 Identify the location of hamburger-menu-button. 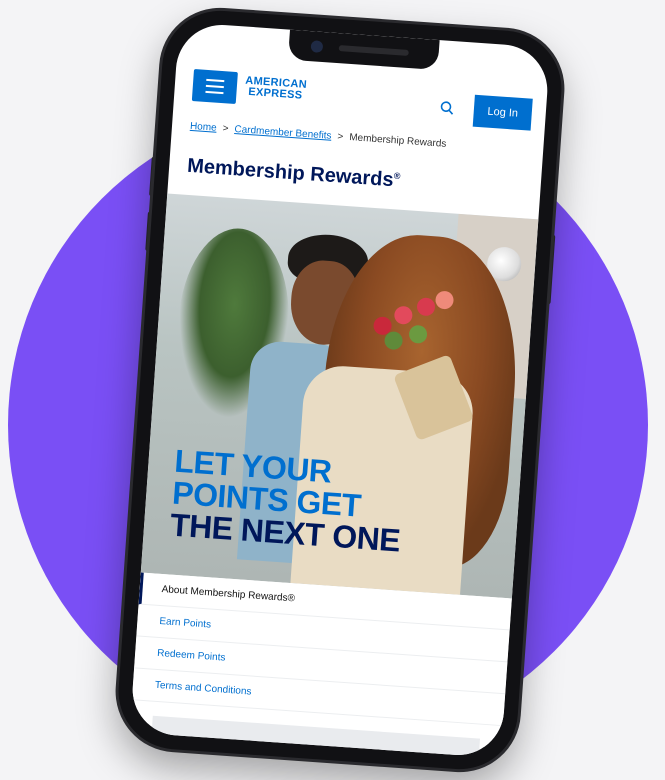
(214, 87).